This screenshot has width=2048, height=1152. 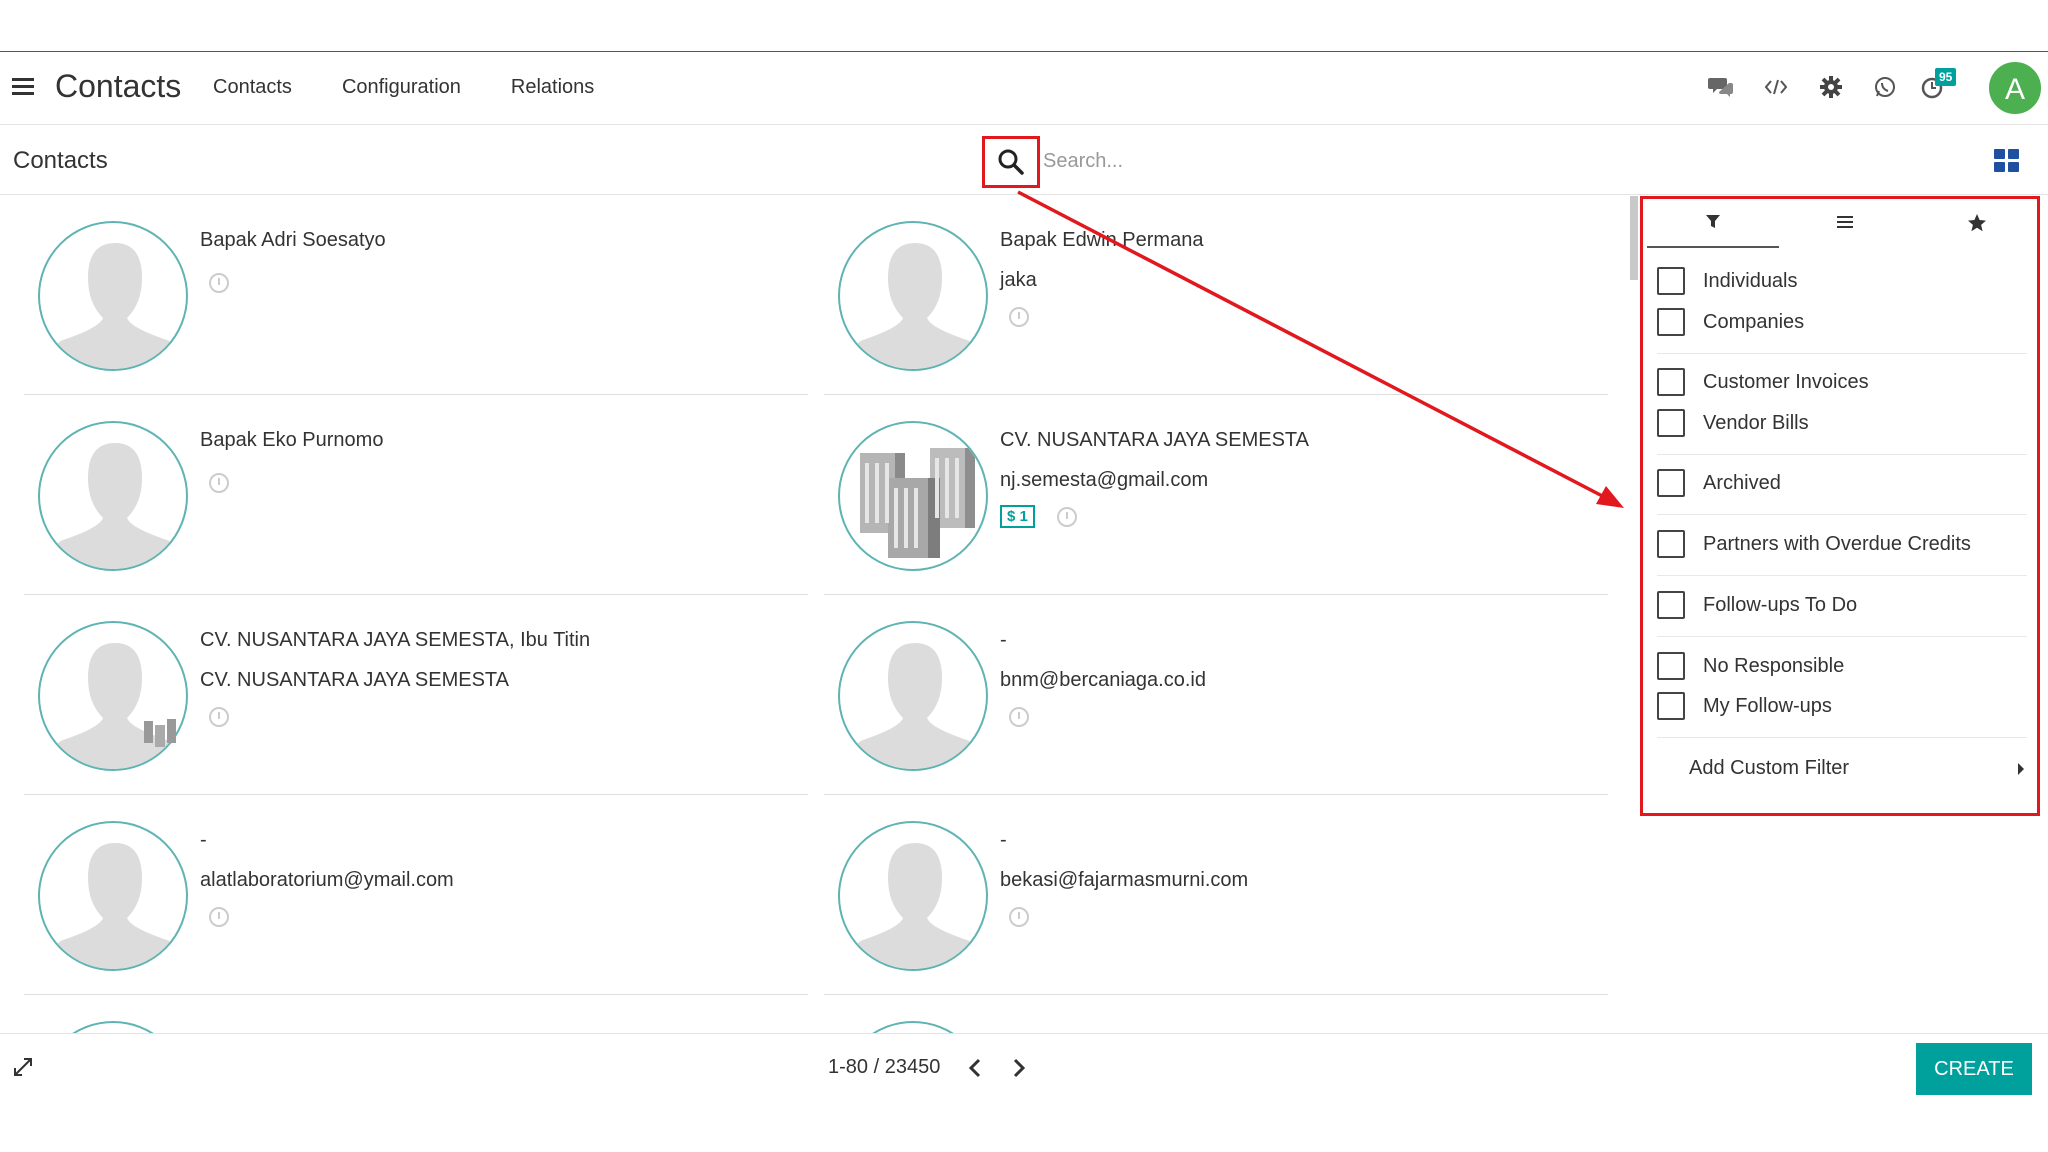 I want to click on chat-icon, so click(x=1721, y=87).